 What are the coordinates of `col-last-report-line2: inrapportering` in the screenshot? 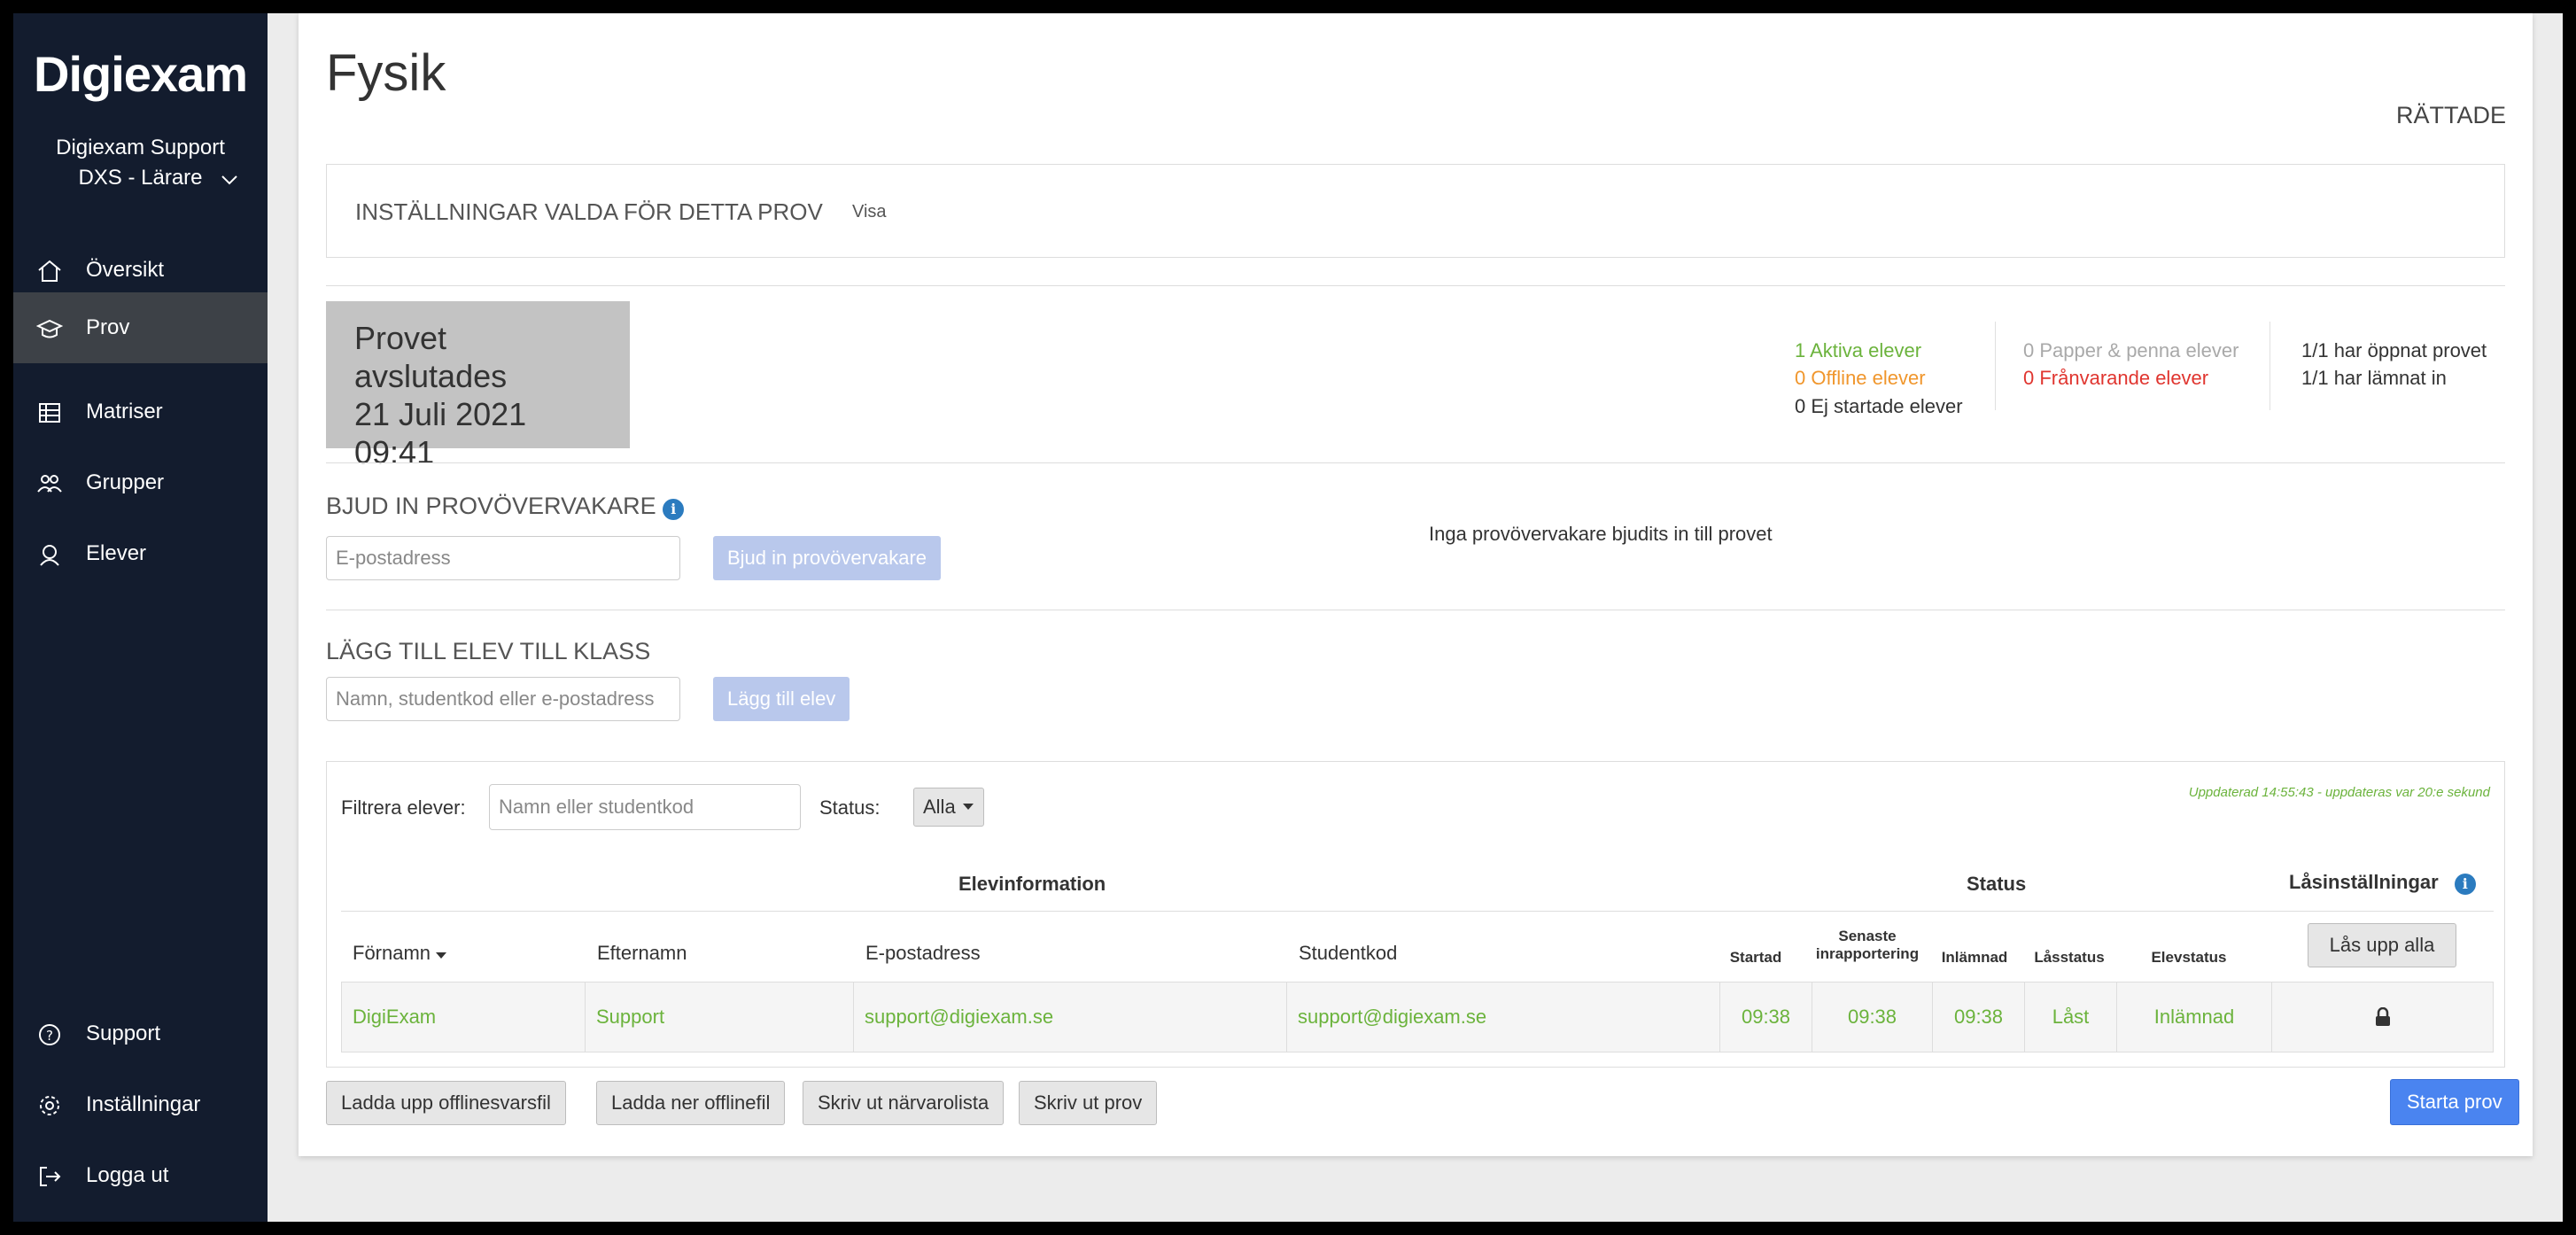 It's located at (1867, 953).